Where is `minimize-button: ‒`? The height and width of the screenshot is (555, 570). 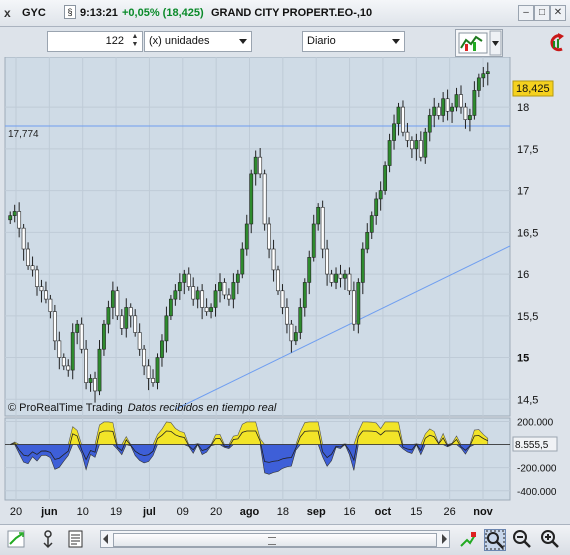
minimize-button: ‒ is located at coordinates (526, 13).